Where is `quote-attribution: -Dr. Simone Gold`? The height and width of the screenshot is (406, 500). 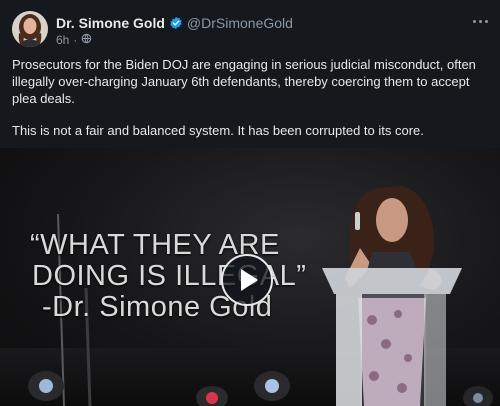
quote-attribution: -Dr. Simone Gold is located at coordinates (157, 307).